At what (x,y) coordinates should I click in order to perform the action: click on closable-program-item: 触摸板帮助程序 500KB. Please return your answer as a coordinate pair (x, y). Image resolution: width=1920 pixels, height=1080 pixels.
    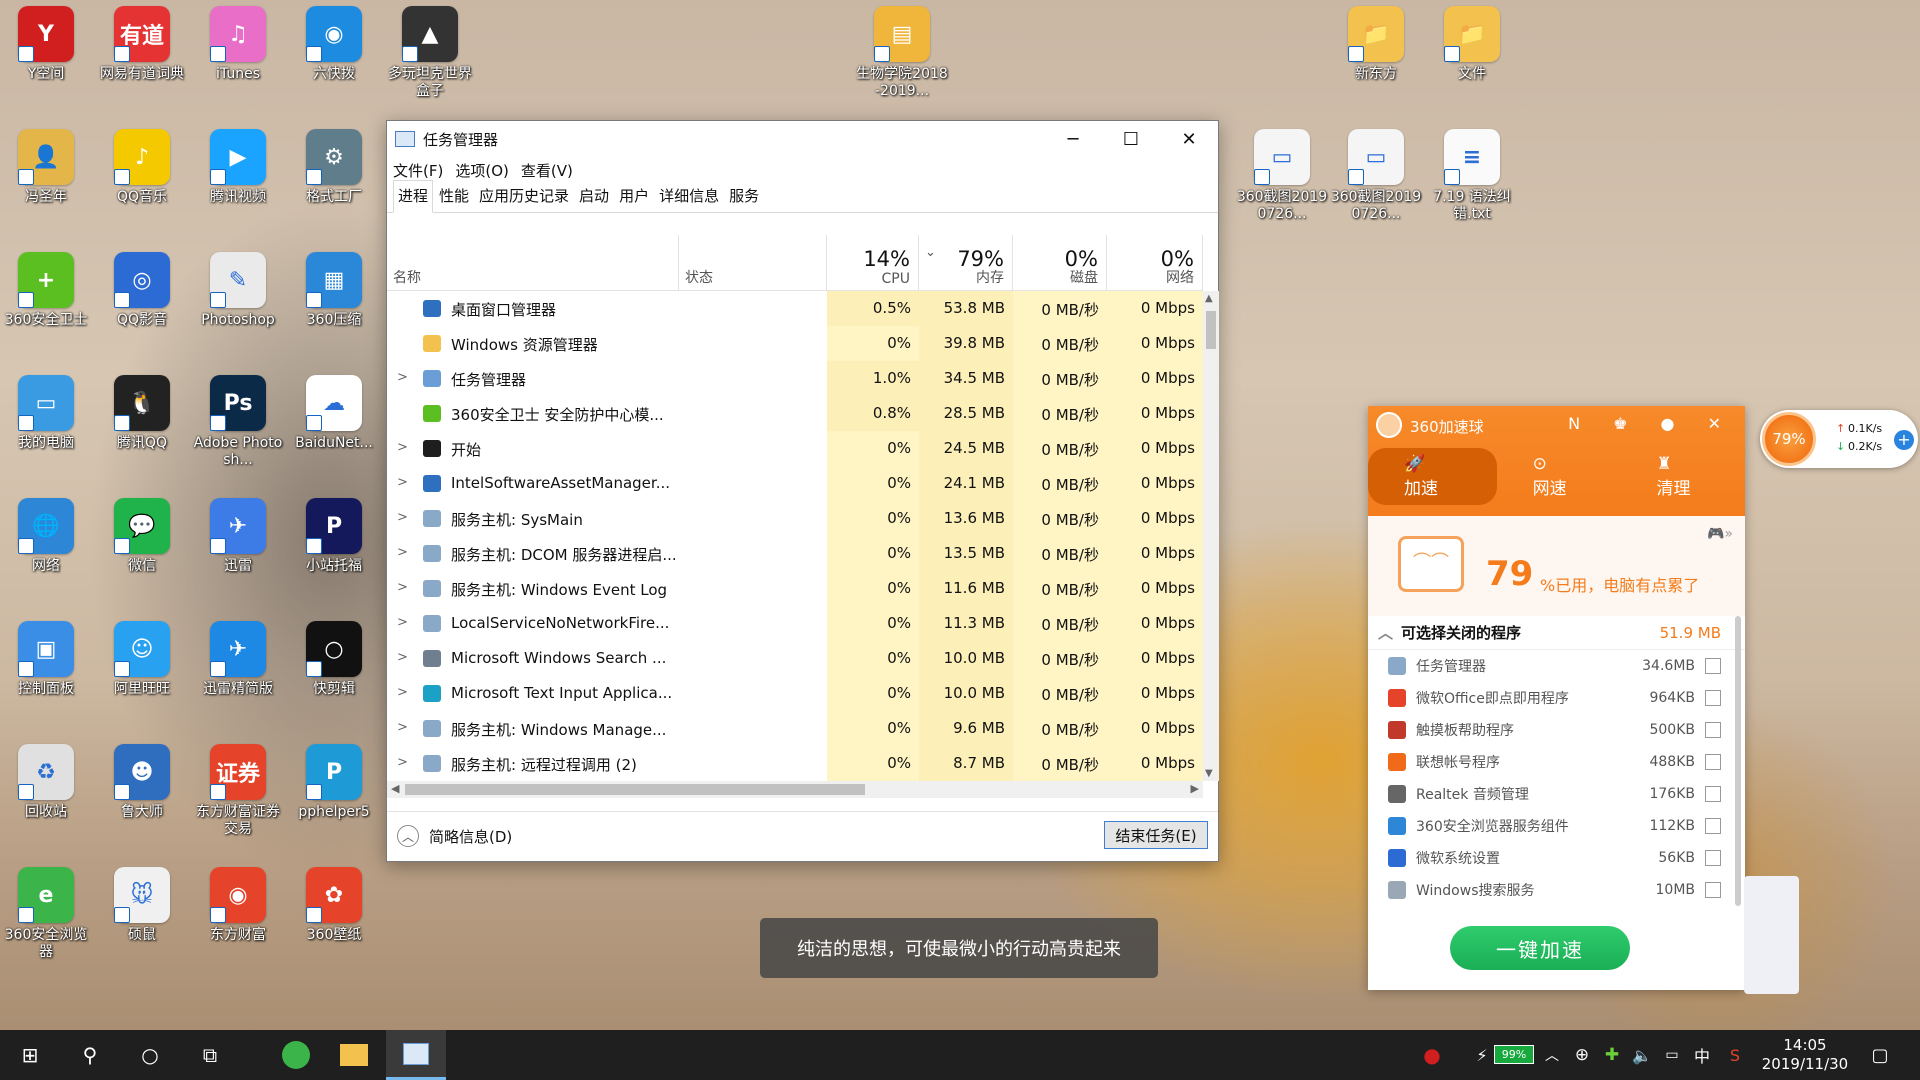
    Looking at the image, I should click on (1556, 730).